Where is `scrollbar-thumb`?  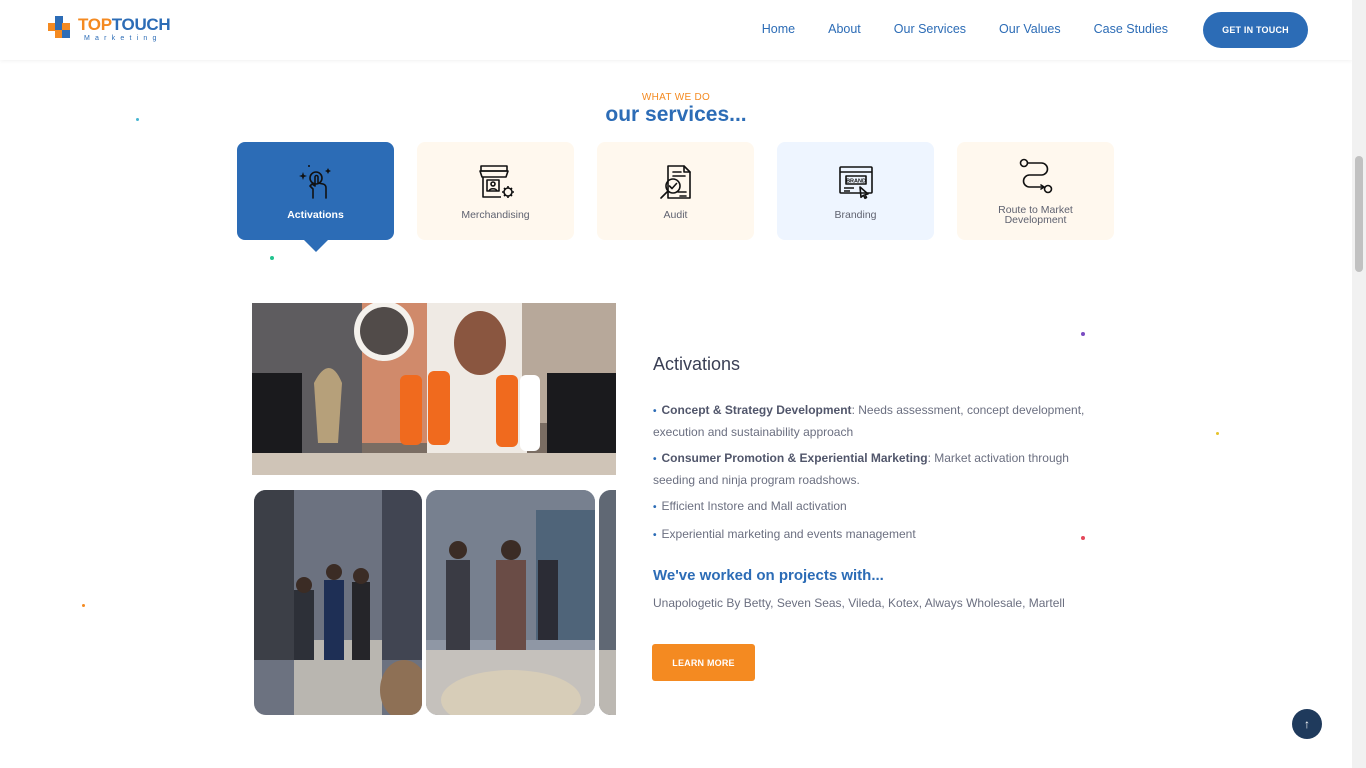
scrollbar-thumb is located at coordinates (1359, 214).